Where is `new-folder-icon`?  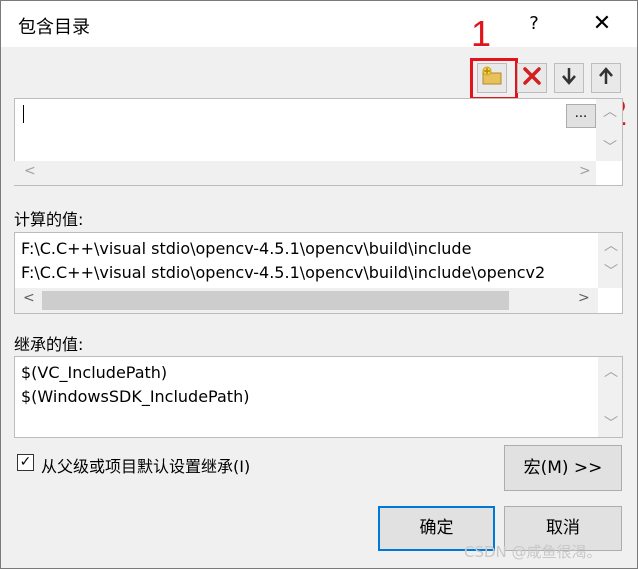
new-folder-icon is located at coordinates (492, 78).